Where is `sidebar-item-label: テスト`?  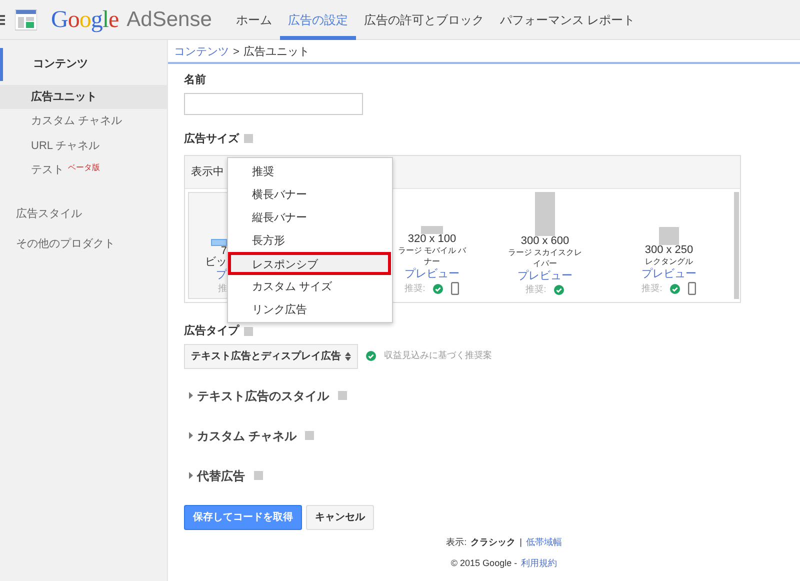
sidebar-item-label: テスト is located at coordinates (47, 170).